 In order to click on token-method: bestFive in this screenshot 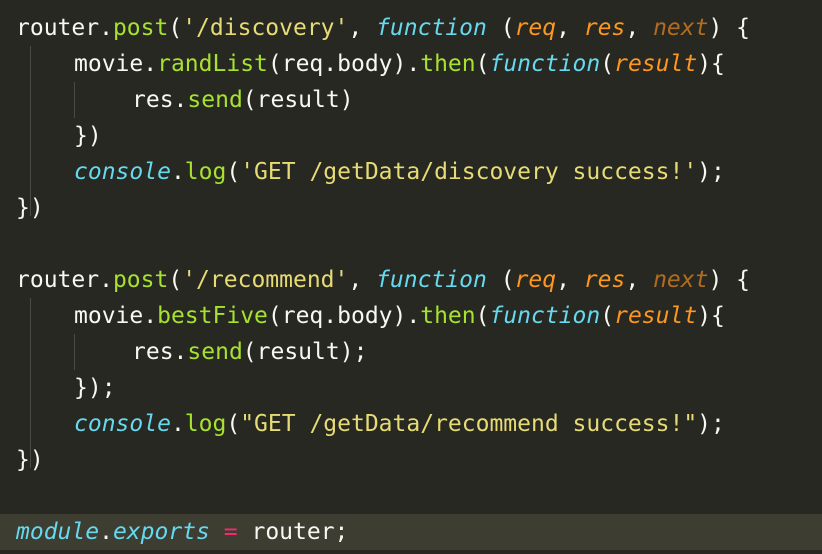, I will do `click(212, 316)`.